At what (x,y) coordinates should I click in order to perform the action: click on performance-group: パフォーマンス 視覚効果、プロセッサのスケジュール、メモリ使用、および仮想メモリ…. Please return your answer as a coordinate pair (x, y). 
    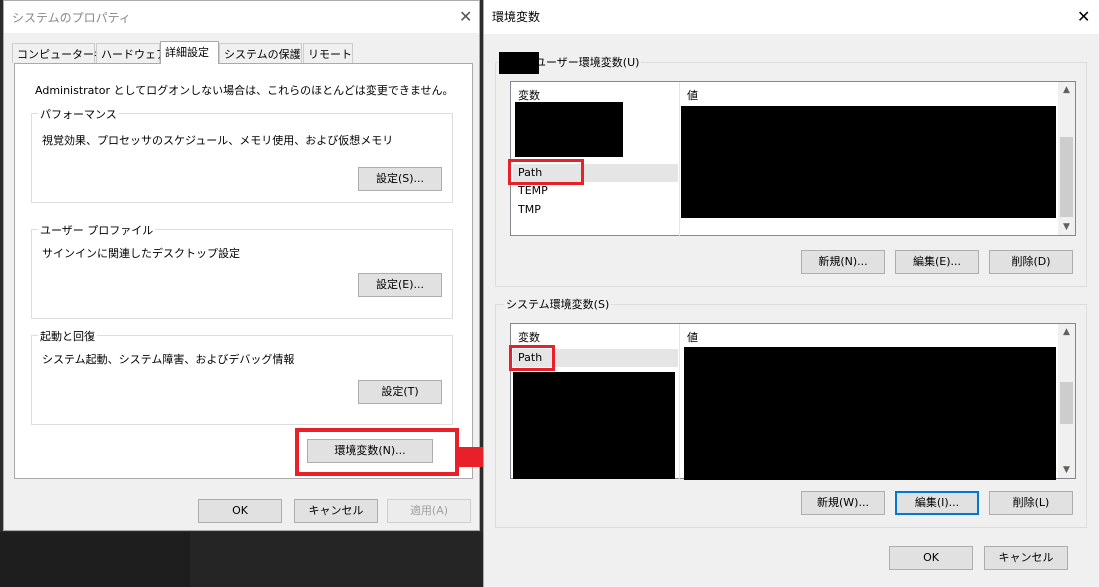
    Looking at the image, I should click on (242, 154).